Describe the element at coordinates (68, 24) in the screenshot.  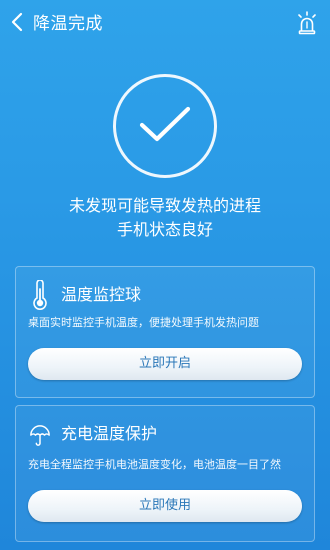
I see `page-title: 降温完成` at that location.